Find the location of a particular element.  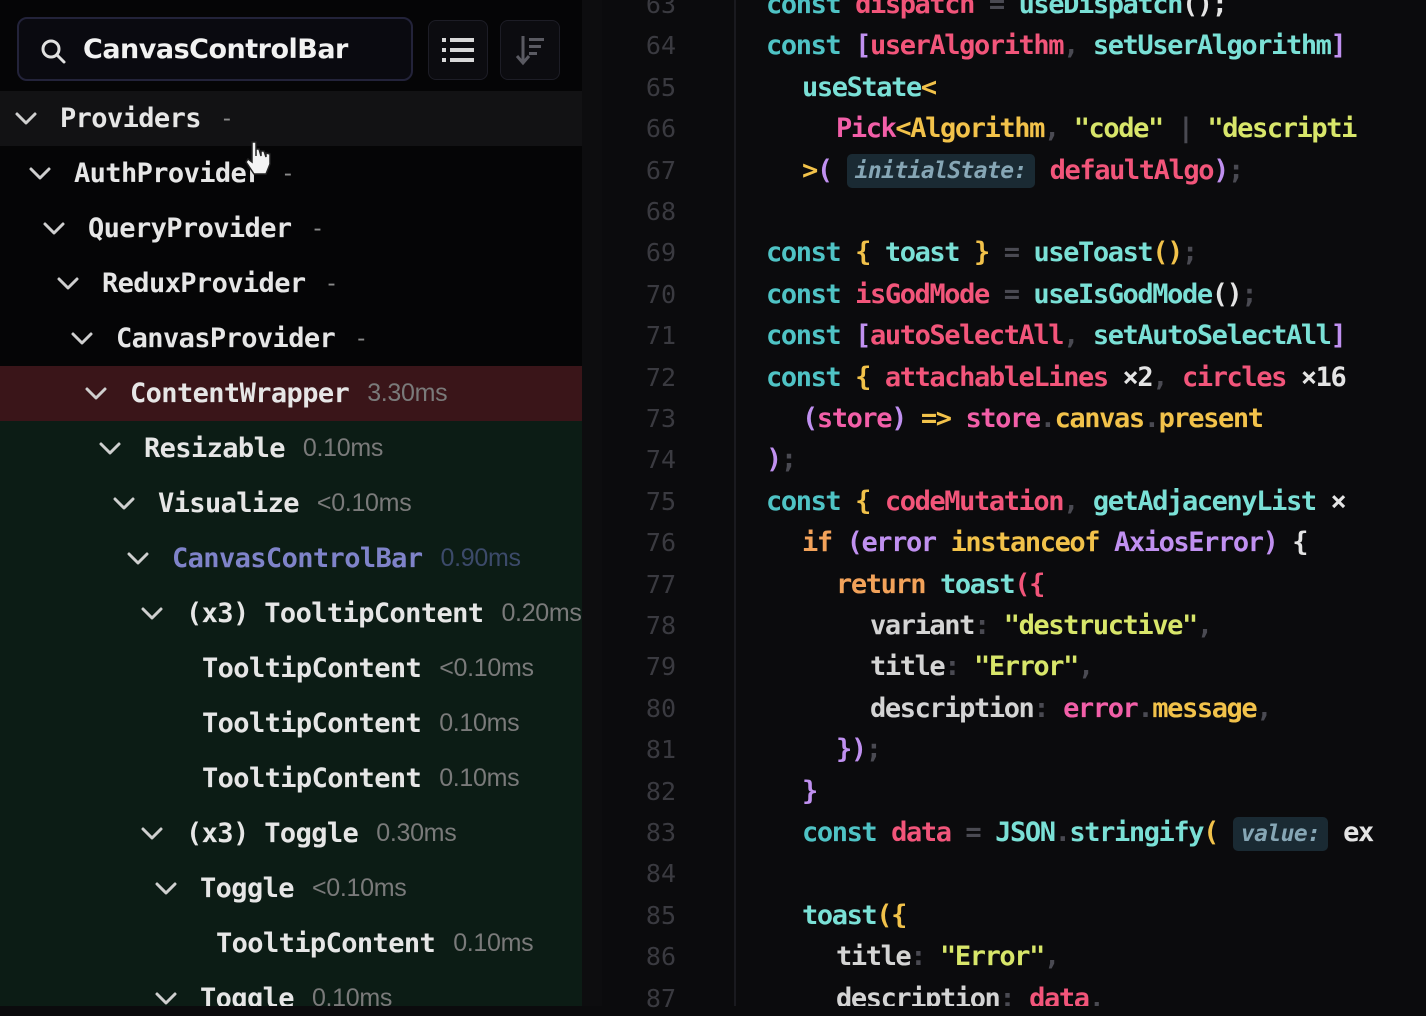

tree-node: ContentWrapper 3.30ms is located at coordinates (291, 393).